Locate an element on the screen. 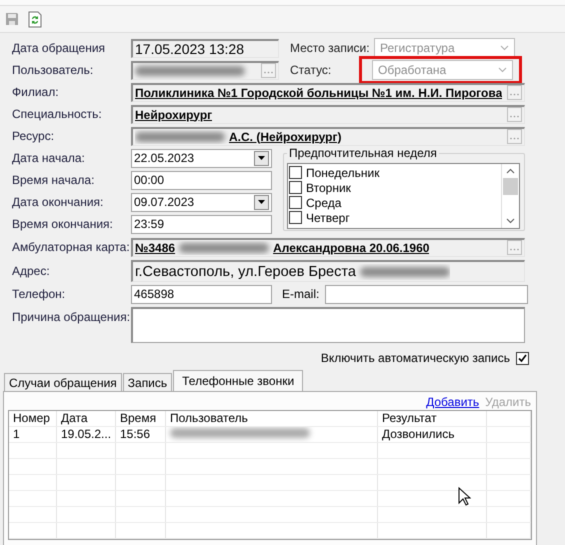 The height and width of the screenshot is (545, 565). checkbox-label: Понедельник is located at coordinates (343, 173).